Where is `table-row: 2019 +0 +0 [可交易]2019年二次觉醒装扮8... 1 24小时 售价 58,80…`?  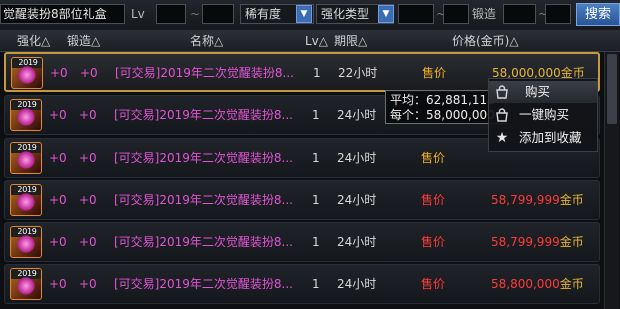 table-row: 2019 +0 +0 [可交易]2019年二次觉醒装扮8... 1 24小时 售价 58,80… is located at coordinates (302, 284).